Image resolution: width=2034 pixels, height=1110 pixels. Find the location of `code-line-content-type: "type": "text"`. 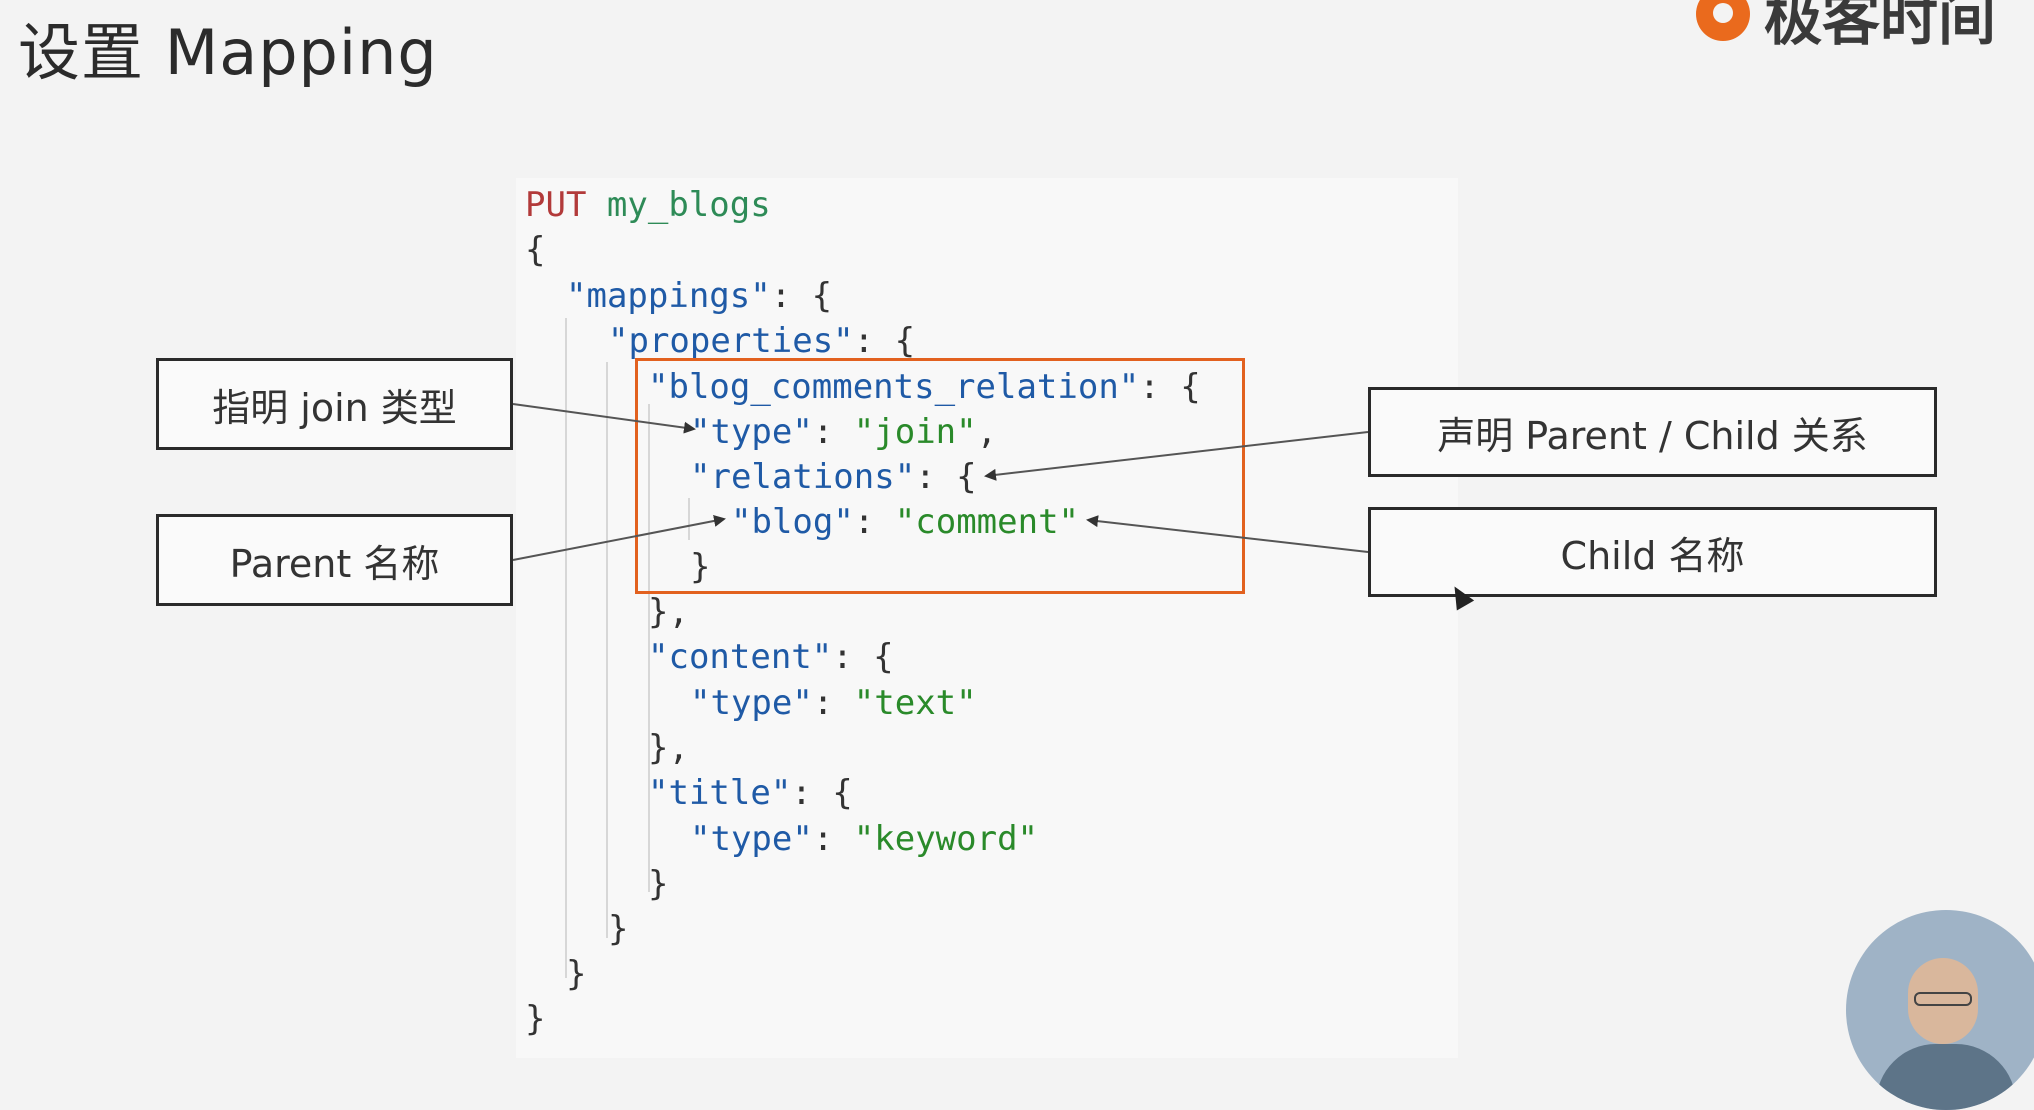

code-line-content-type: "type": "text" is located at coordinates (833, 703).